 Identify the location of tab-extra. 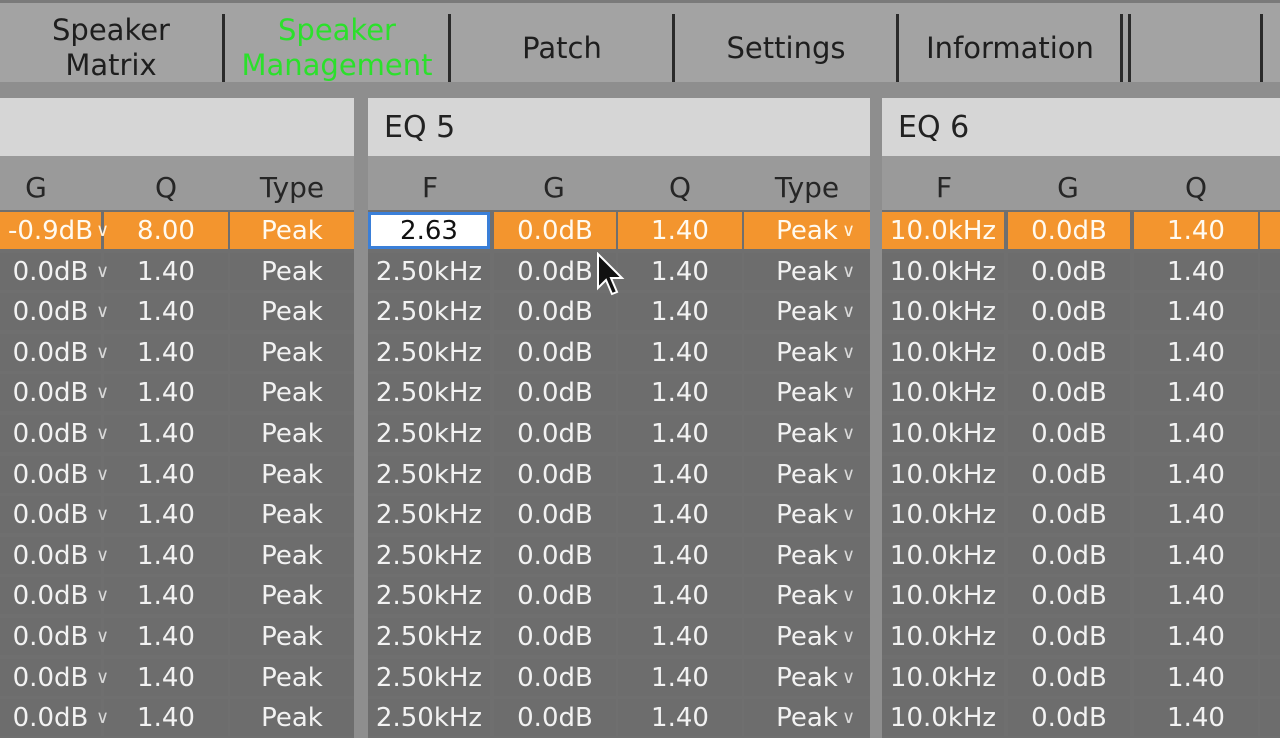
(1196, 48).